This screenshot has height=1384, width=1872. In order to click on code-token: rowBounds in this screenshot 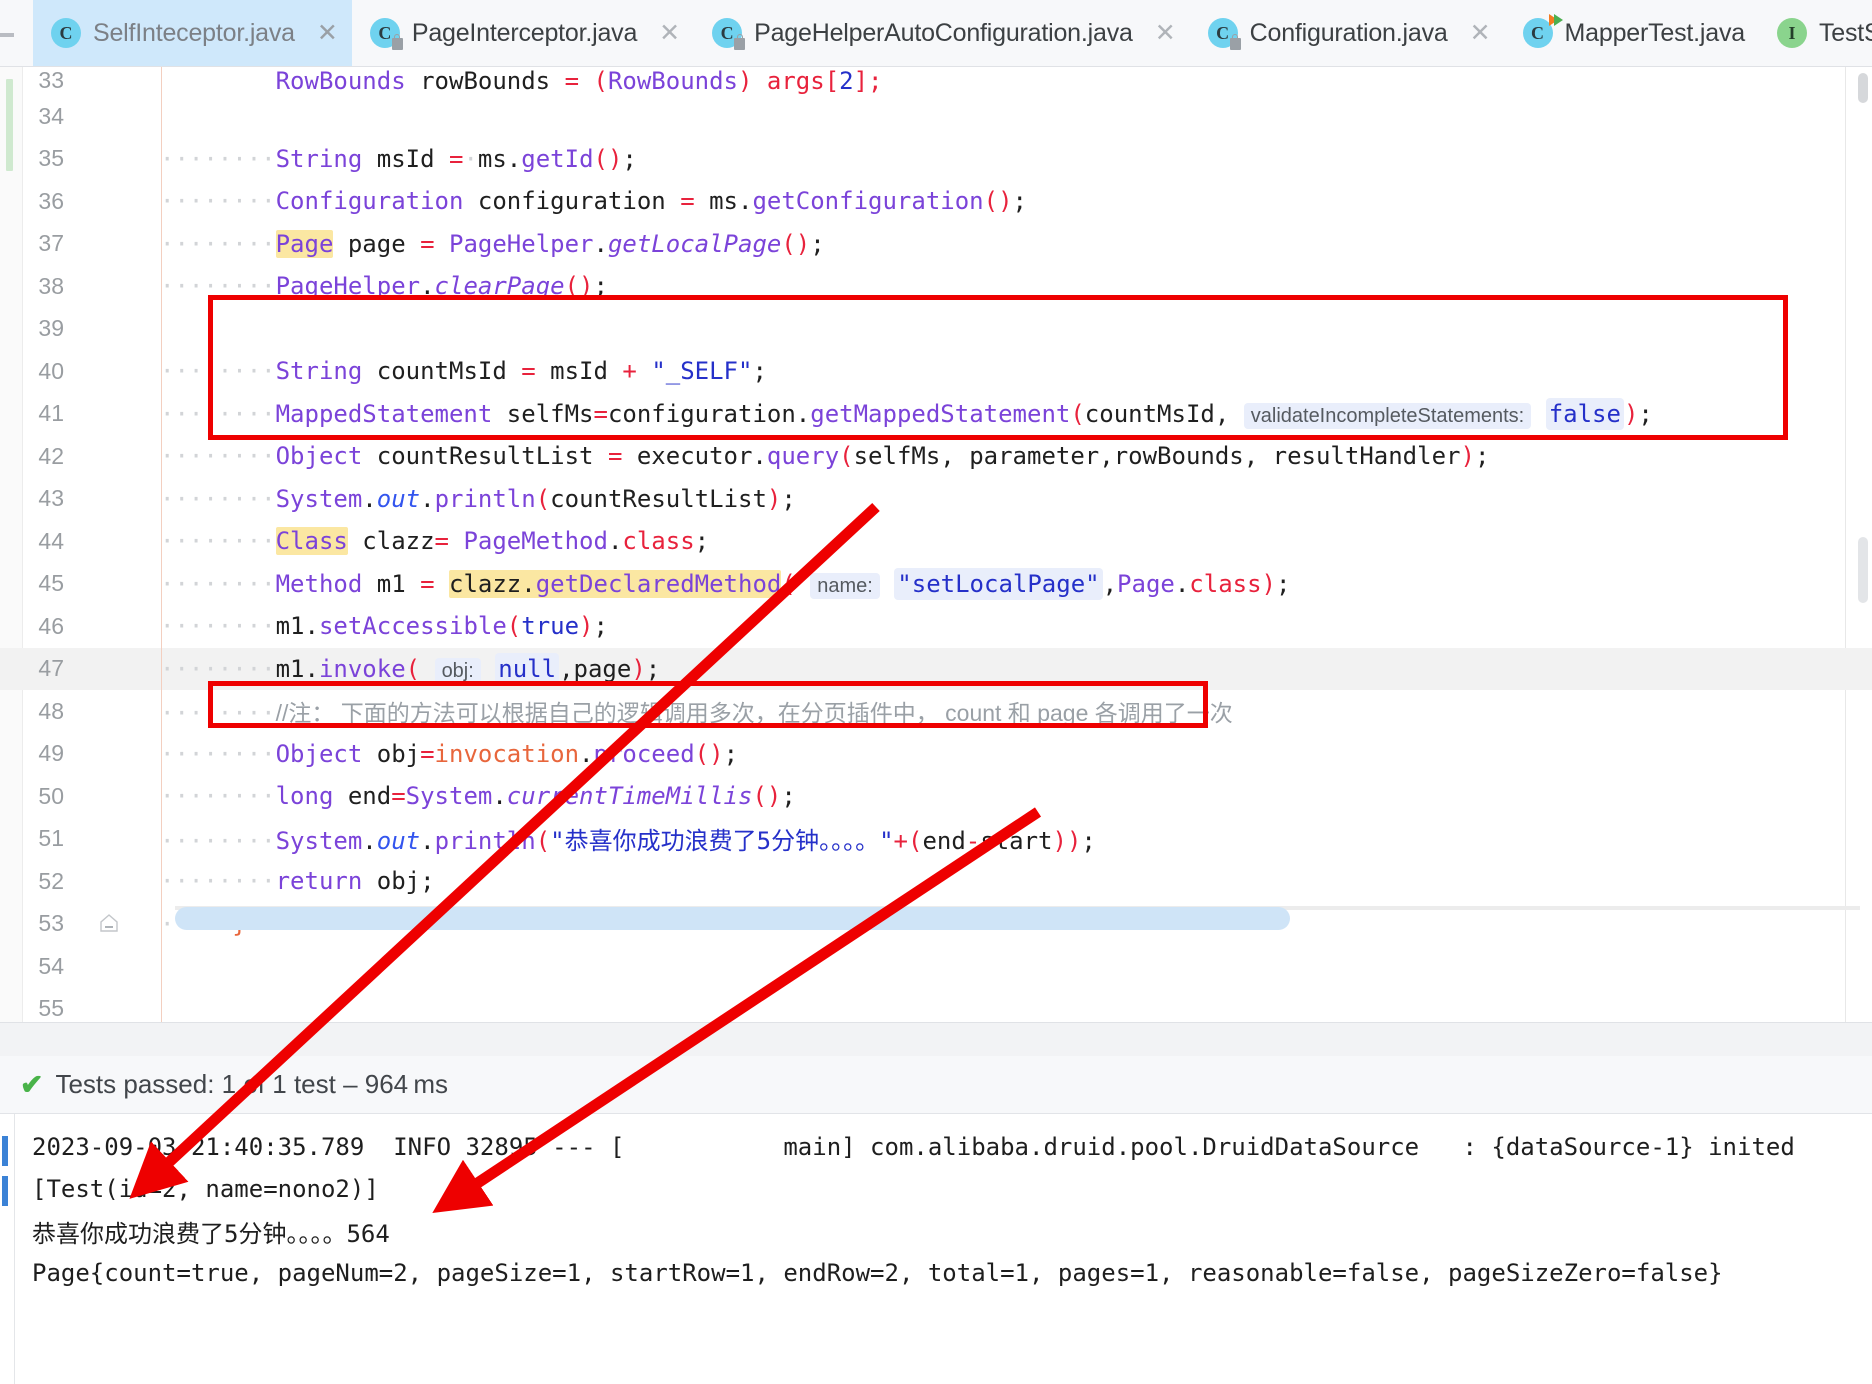, I will do `click(485, 81)`.